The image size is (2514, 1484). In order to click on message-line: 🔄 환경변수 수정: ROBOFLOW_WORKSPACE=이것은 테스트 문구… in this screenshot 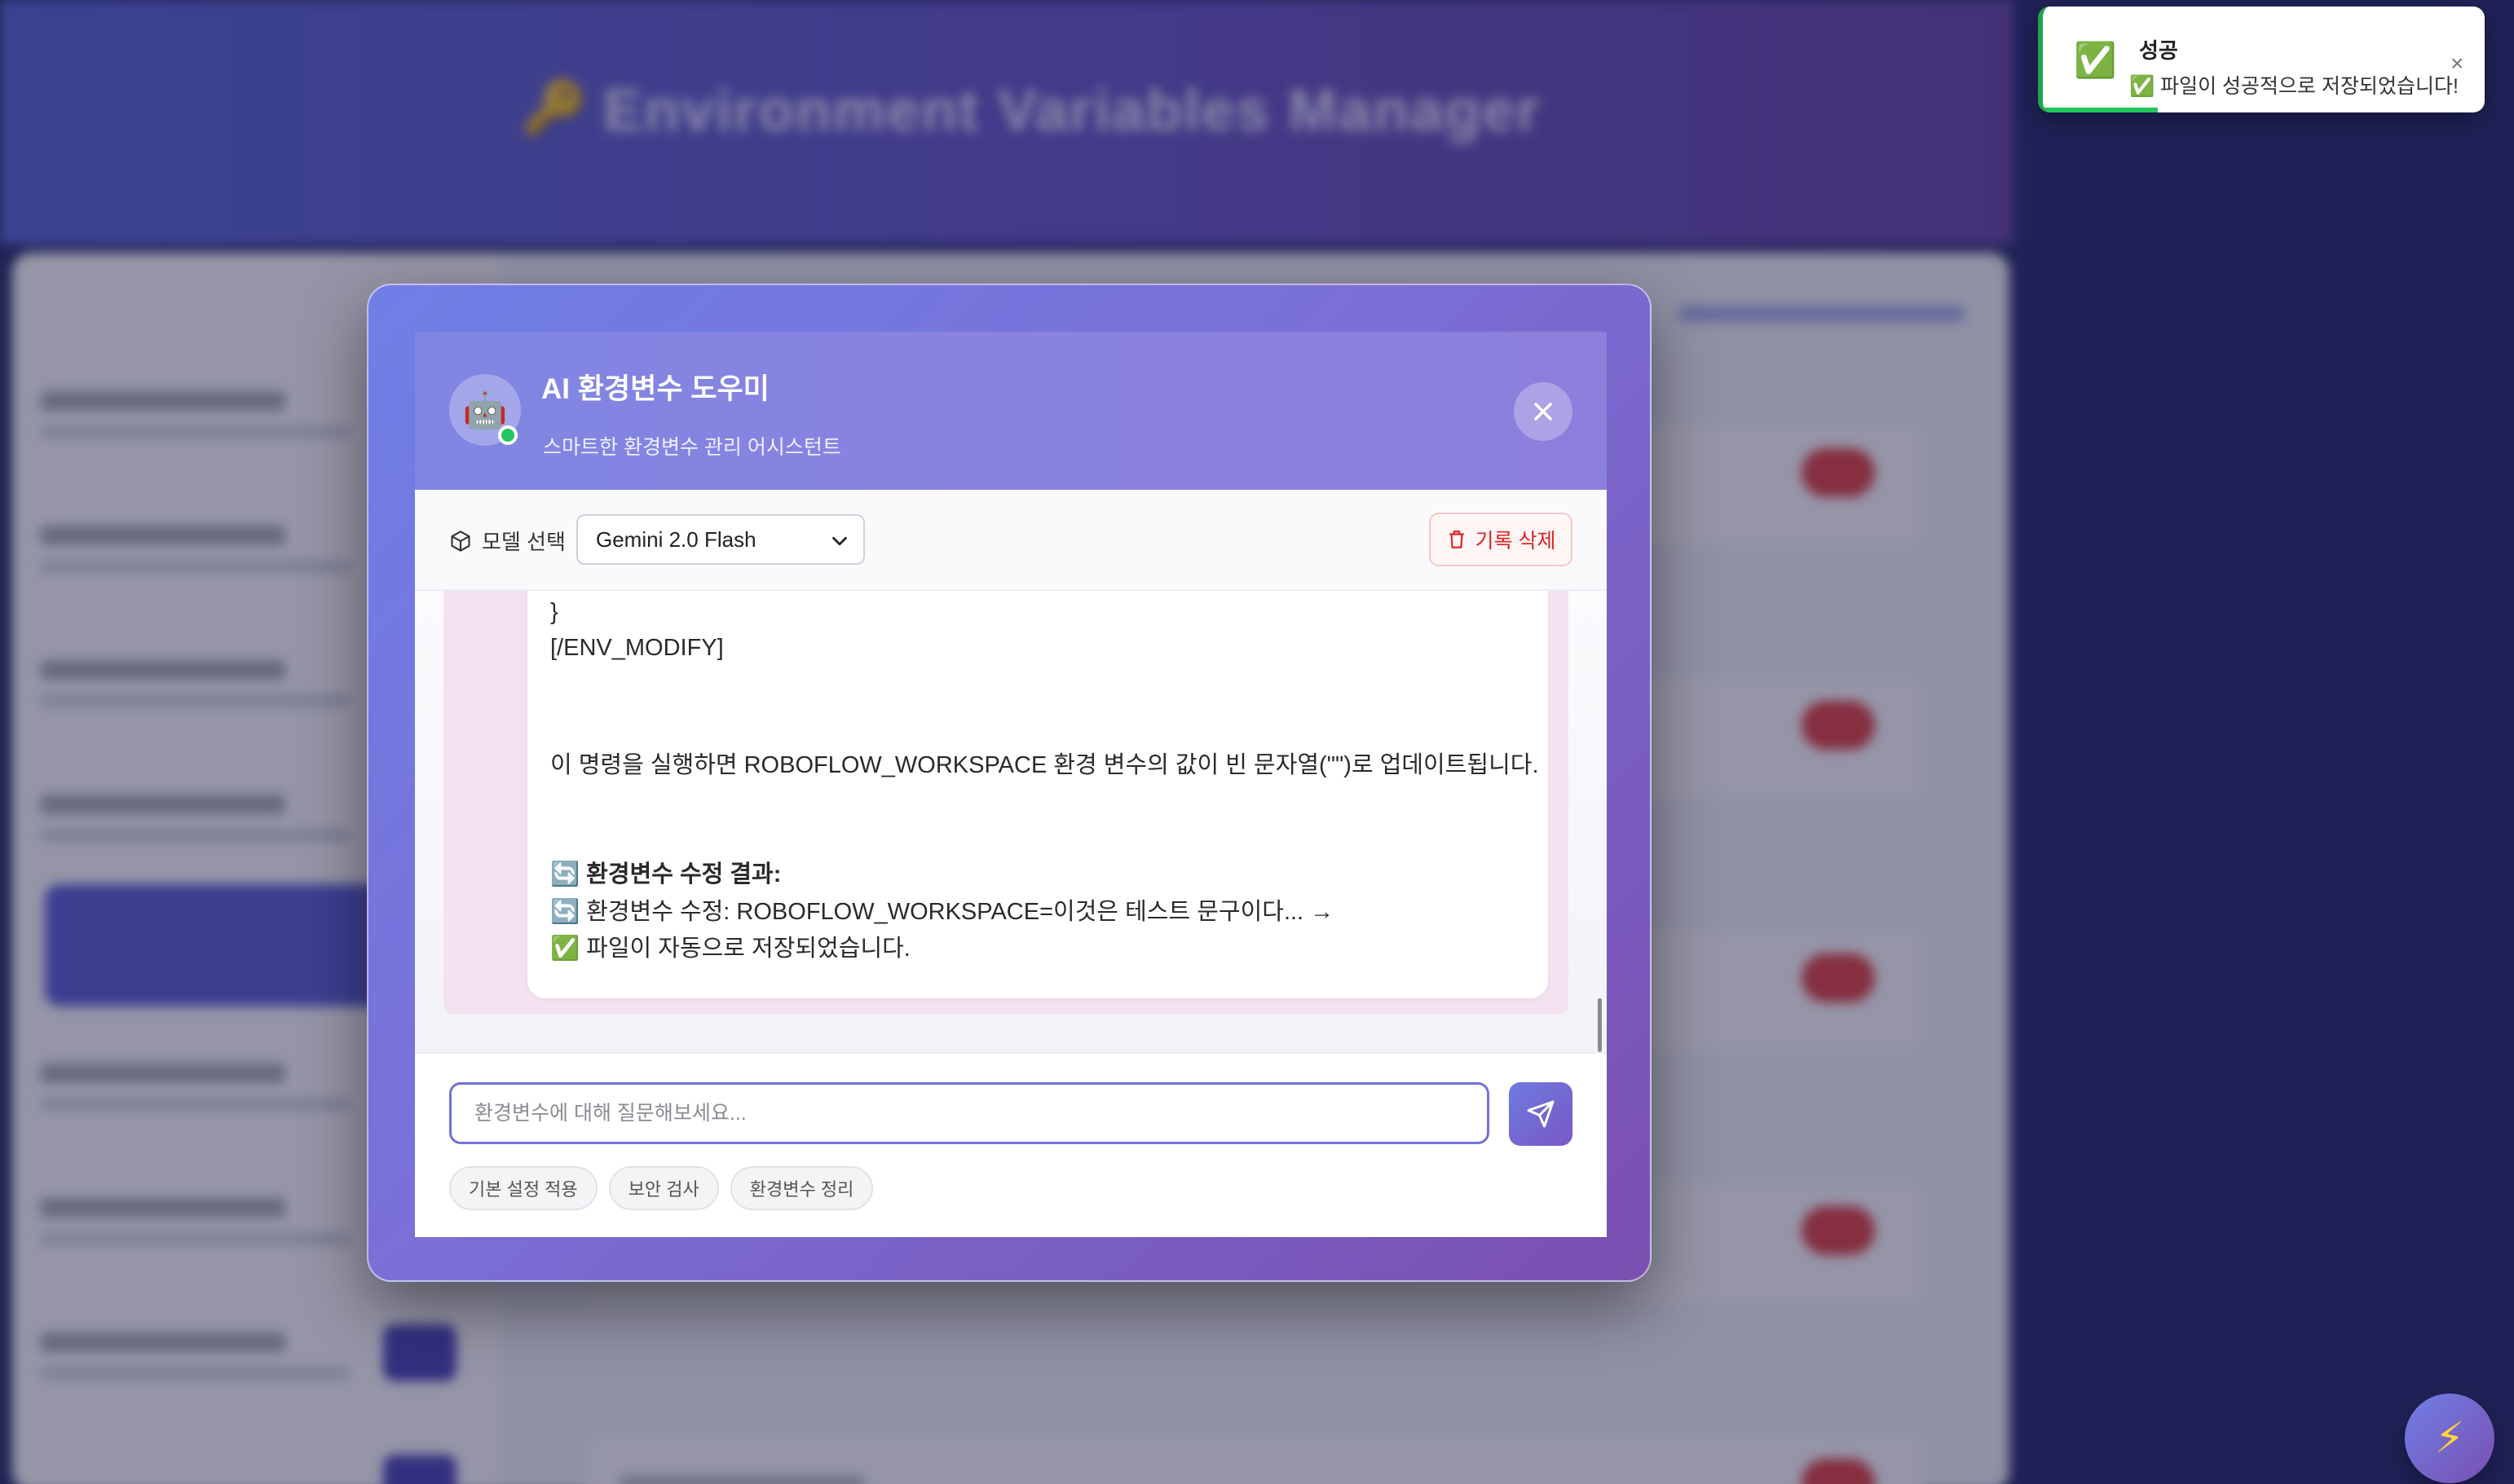, I will do `click(942, 912)`.